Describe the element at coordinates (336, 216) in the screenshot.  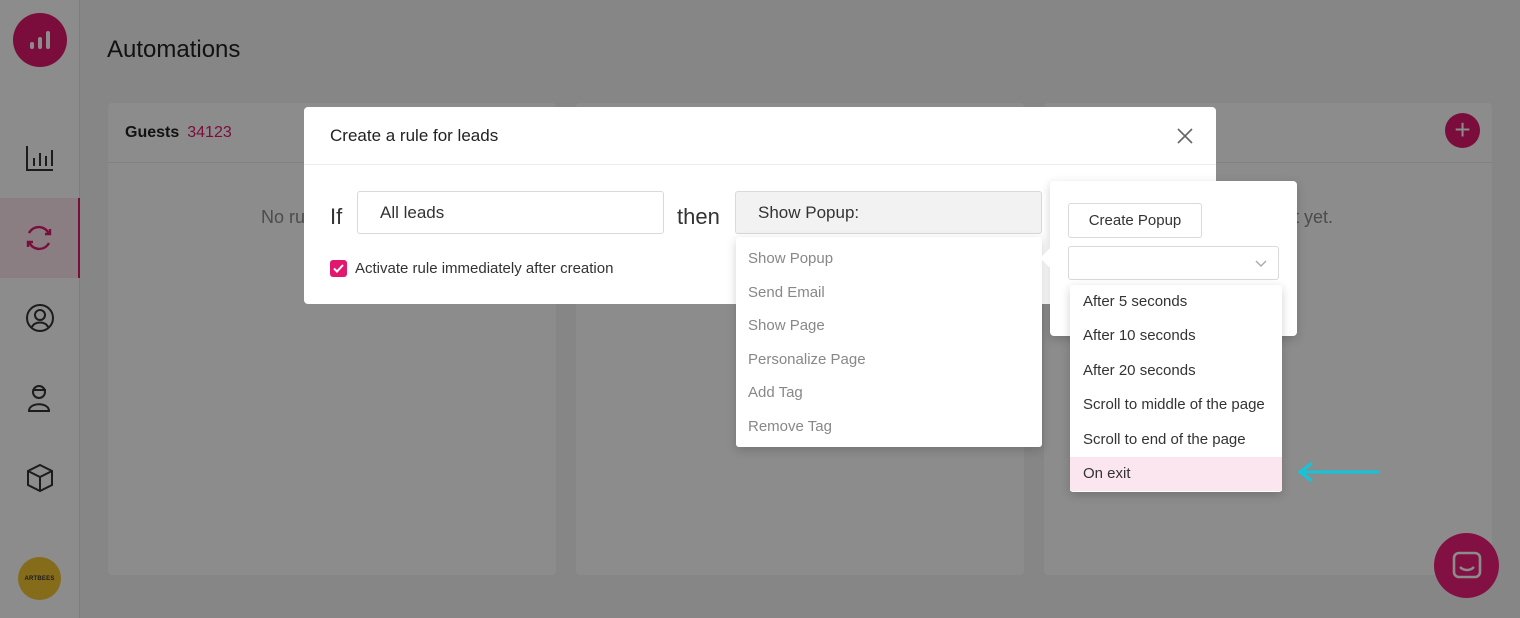
I see `if-label: If` at that location.